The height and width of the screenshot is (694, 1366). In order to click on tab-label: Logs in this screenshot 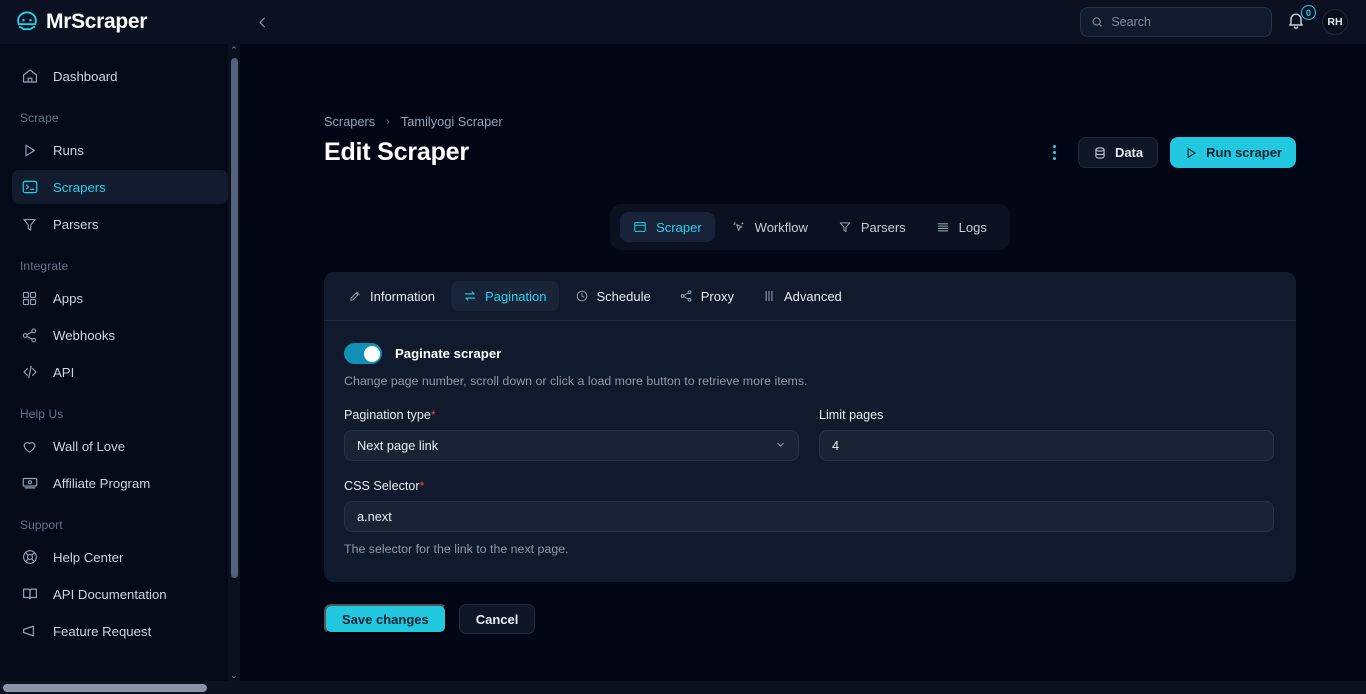, I will do `click(972, 227)`.